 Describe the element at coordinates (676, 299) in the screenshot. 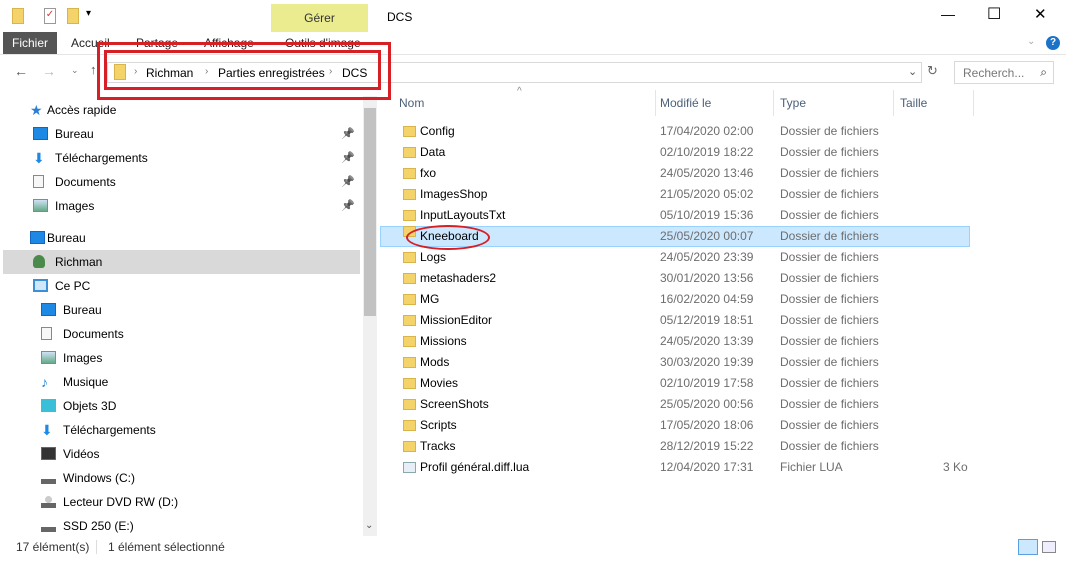

I see `file-row: MG 16/02/2020 04:59 Dossier de fichiers` at that location.